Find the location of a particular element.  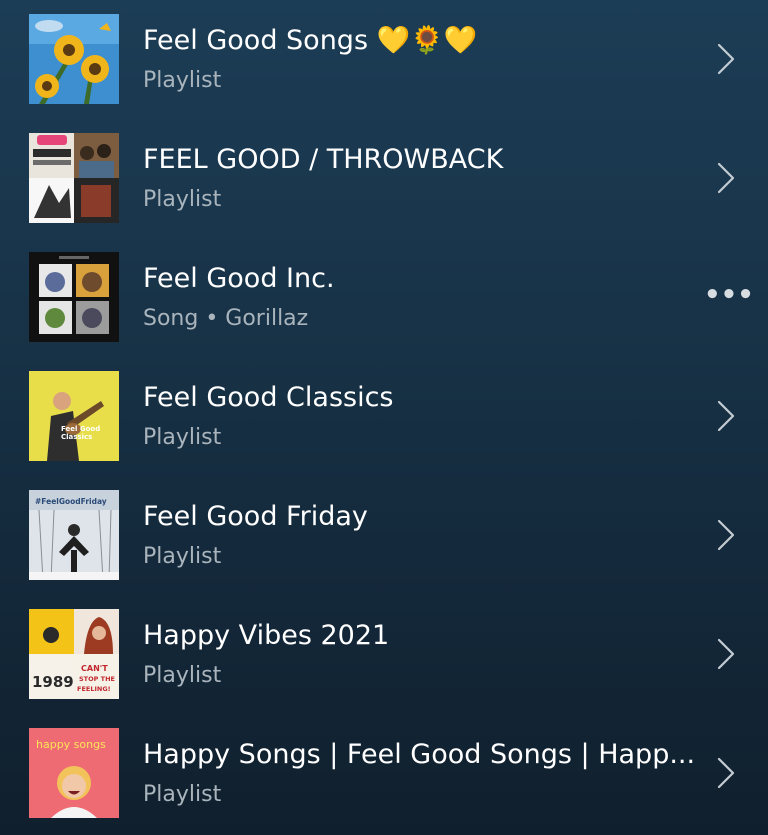

result-title: FEEL GOOD / THROWBACK is located at coordinates (323, 159).